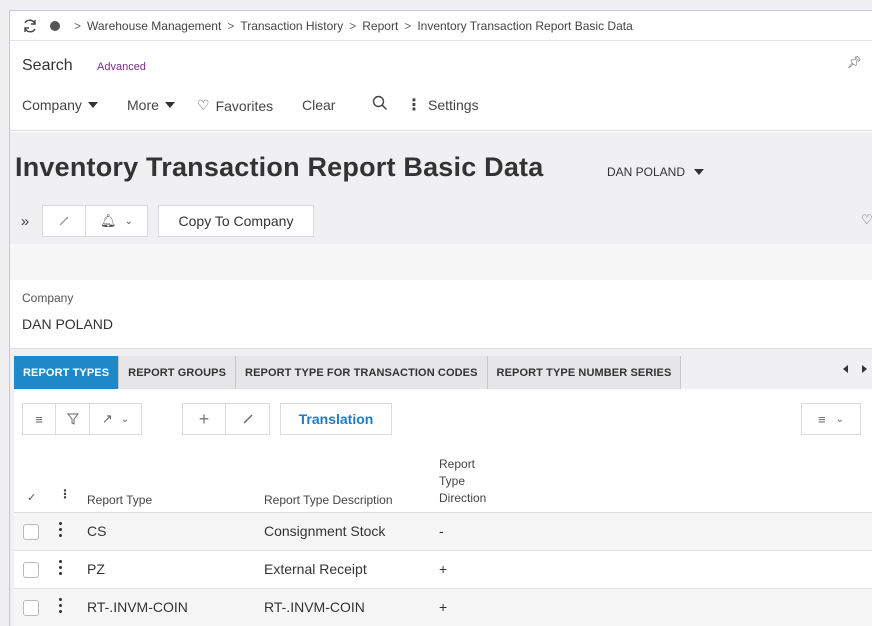 This screenshot has height=626, width=872. I want to click on search-icon-button, so click(380, 103).